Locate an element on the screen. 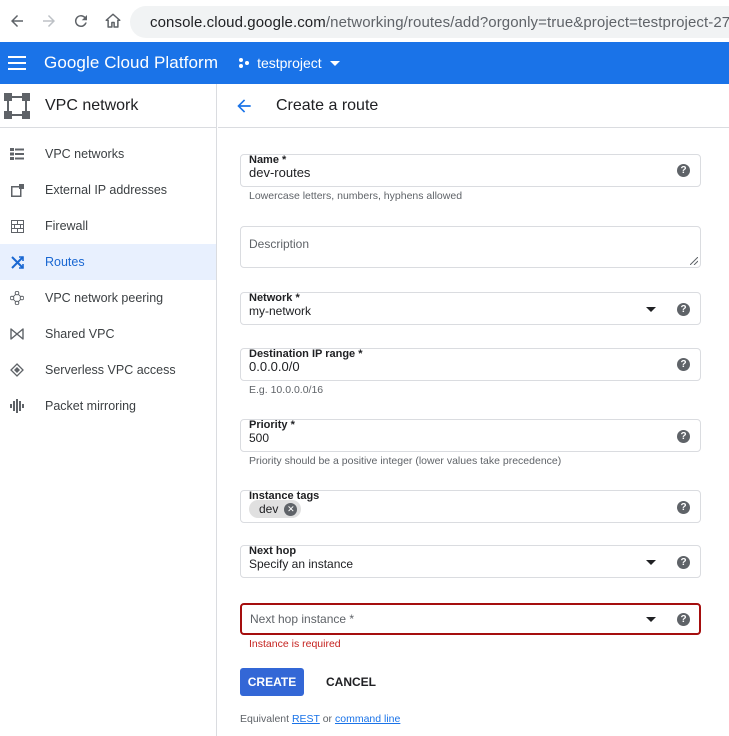  name-field: Name * dev-routes ? is located at coordinates (470, 170).